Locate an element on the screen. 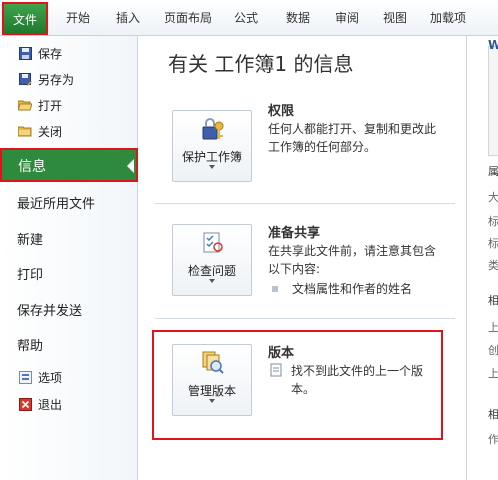 Image resolution: width=498 pixels, height=480 pixels. check-issues-button: 检查问题 is located at coordinates (212, 260).